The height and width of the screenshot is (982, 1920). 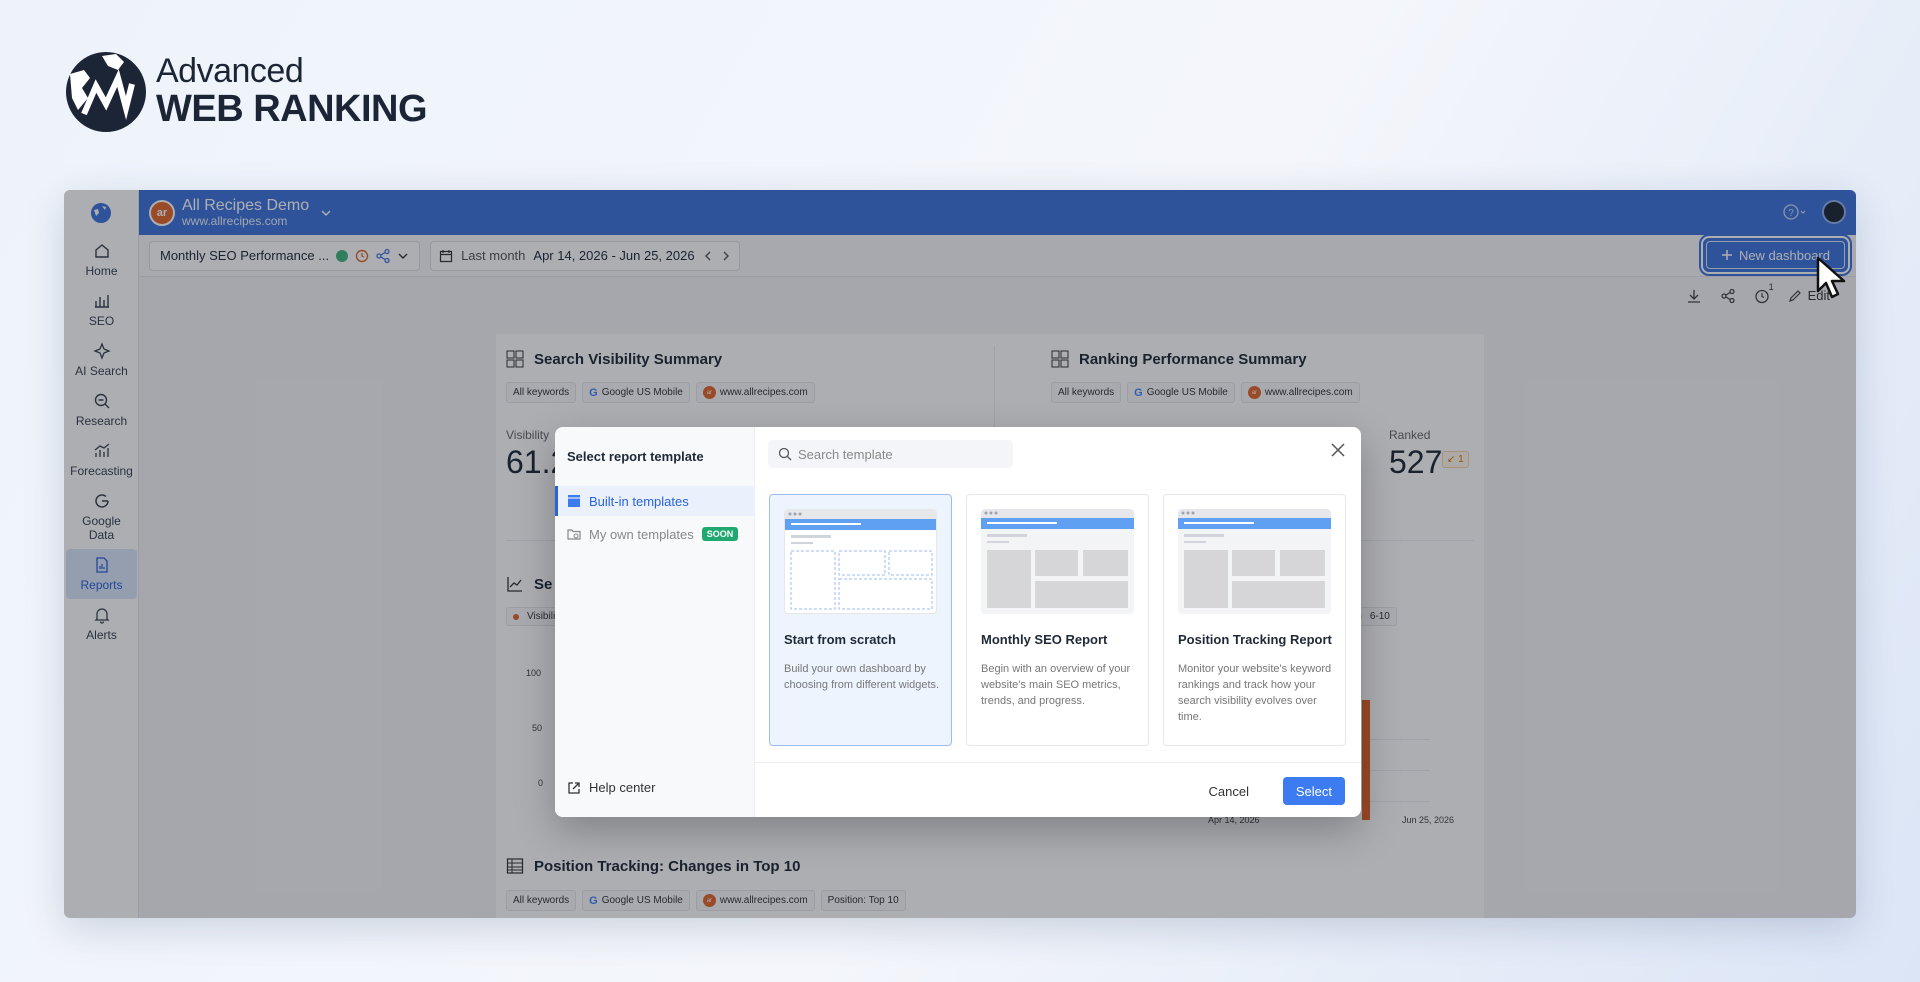 What do you see at coordinates (101, 401) in the screenshot?
I see `search-zoom-icon` at bounding box center [101, 401].